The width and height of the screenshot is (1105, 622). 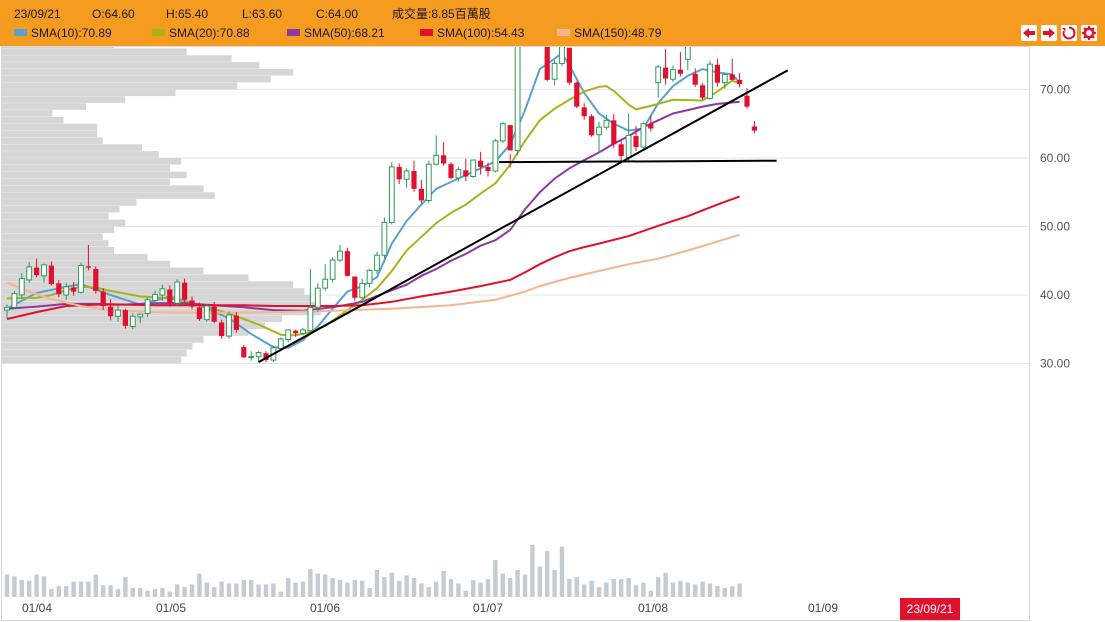 I want to click on y-tick-label: 60.00, so click(x=1055, y=158).